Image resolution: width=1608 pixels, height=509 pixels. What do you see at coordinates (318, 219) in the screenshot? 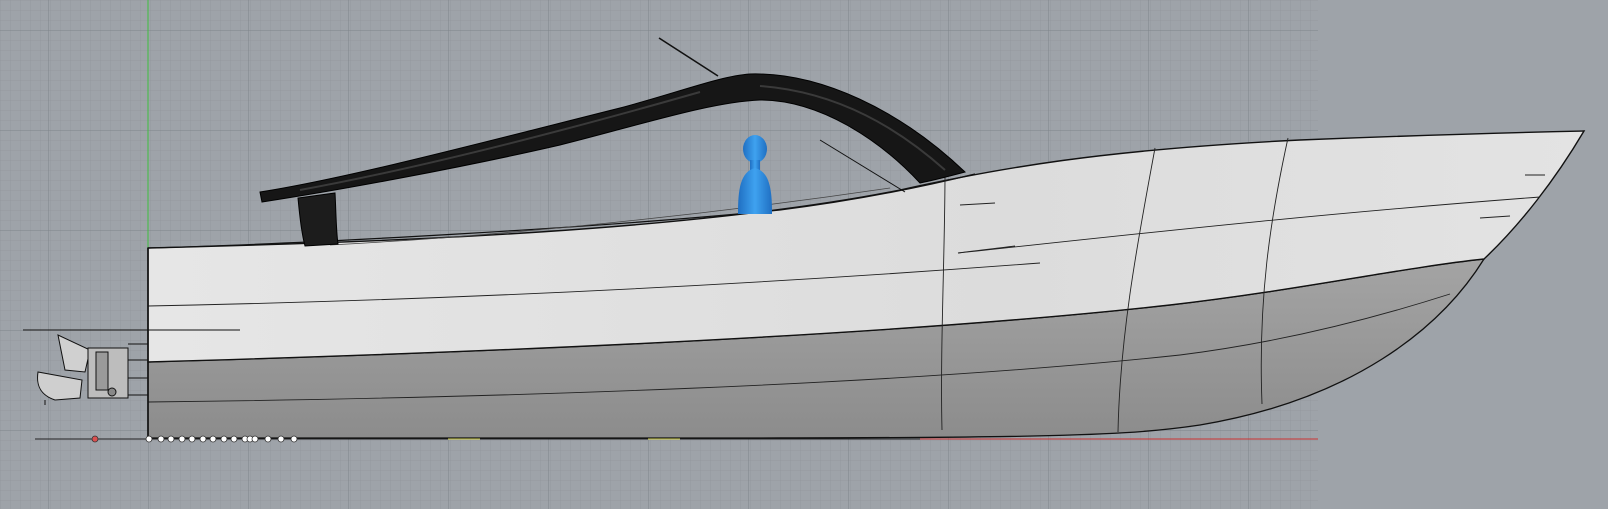
I see `hardtop-post` at bounding box center [318, 219].